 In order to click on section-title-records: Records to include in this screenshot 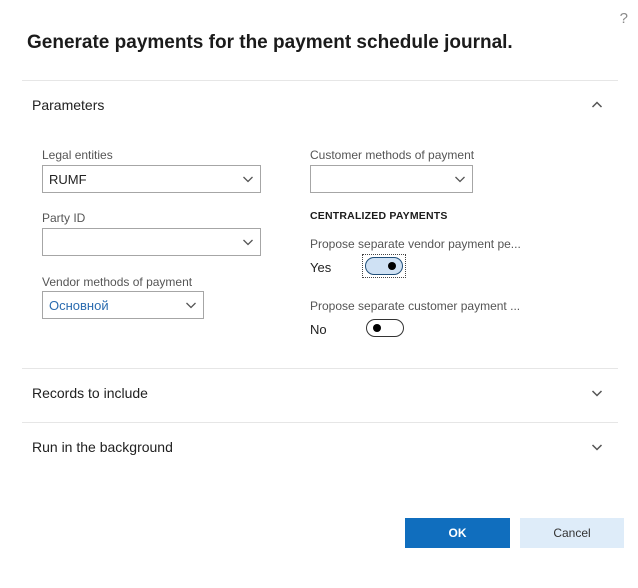, I will do `click(90, 393)`.